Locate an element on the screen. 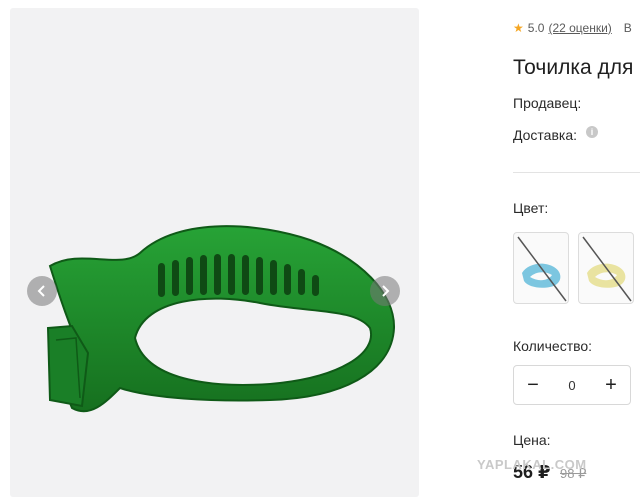 This screenshot has height=497, width=640. rating-extra: В is located at coordinates (627, 28).